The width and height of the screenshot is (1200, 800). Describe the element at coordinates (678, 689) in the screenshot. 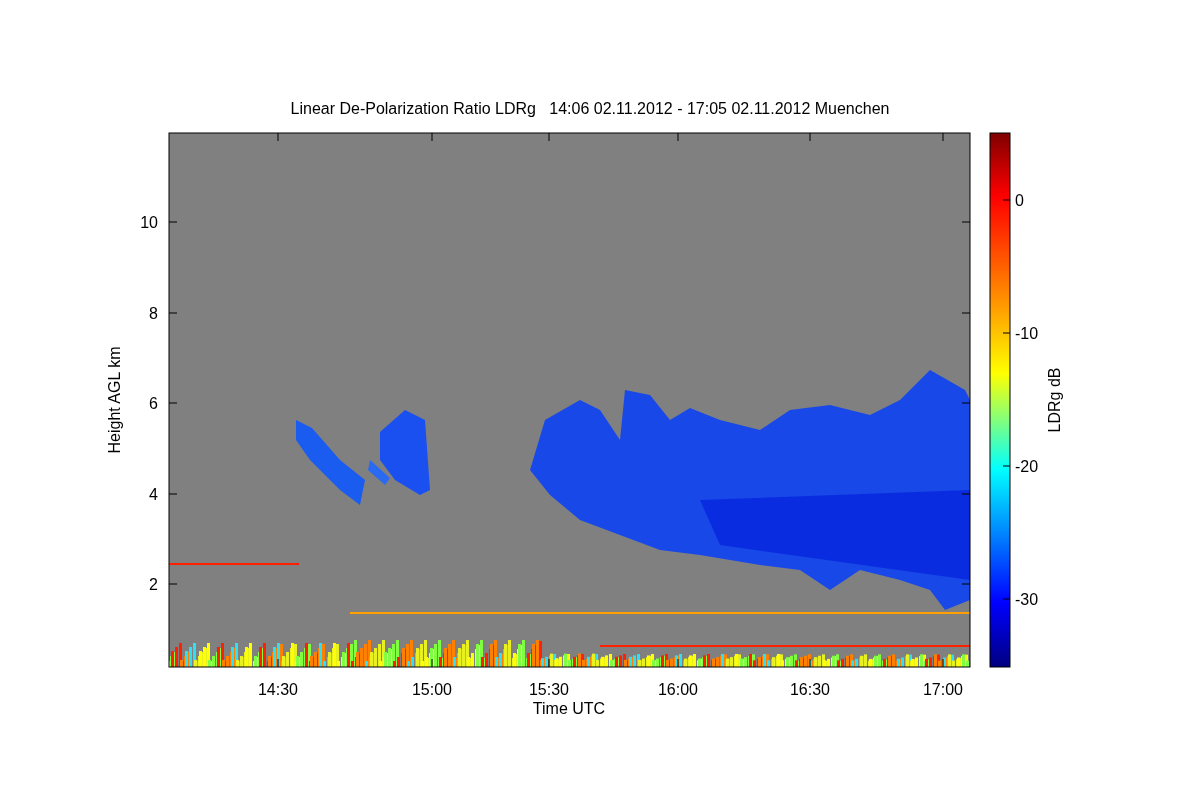

I see `x-tick-label: 16:00` at that location.